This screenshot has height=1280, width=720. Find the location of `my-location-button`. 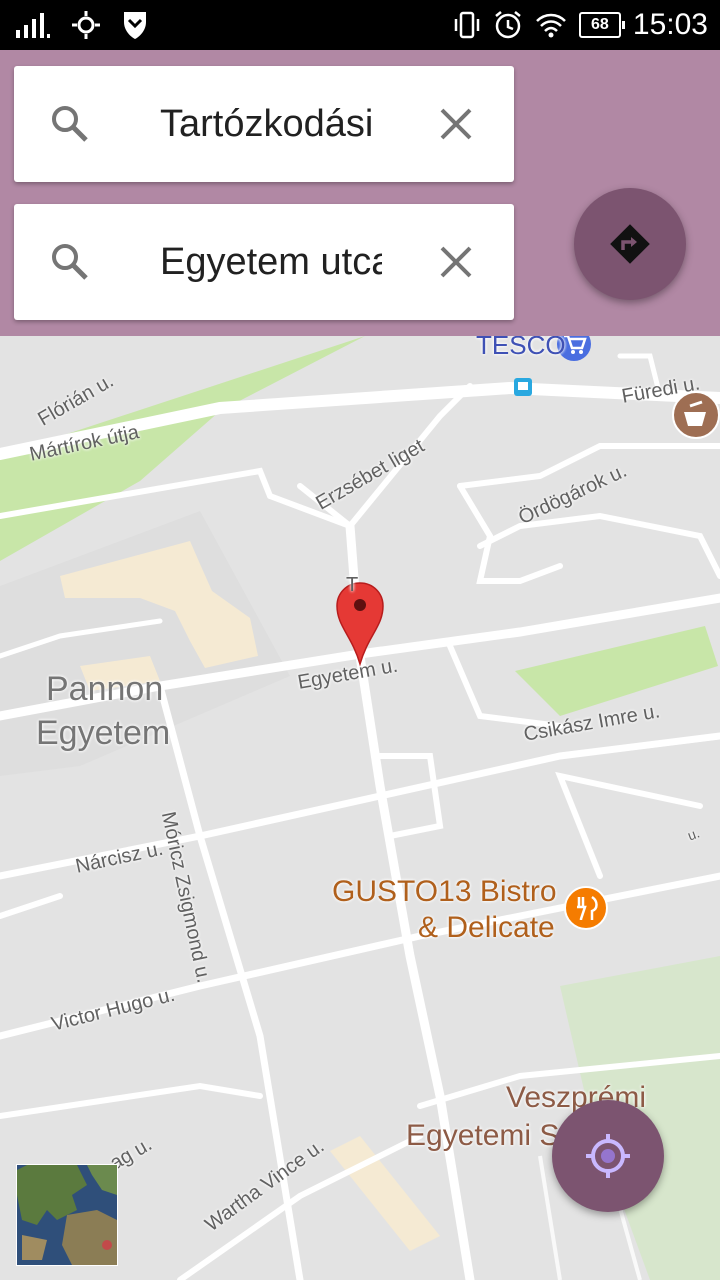

my-location-button is located at coordinates (608, 1156).